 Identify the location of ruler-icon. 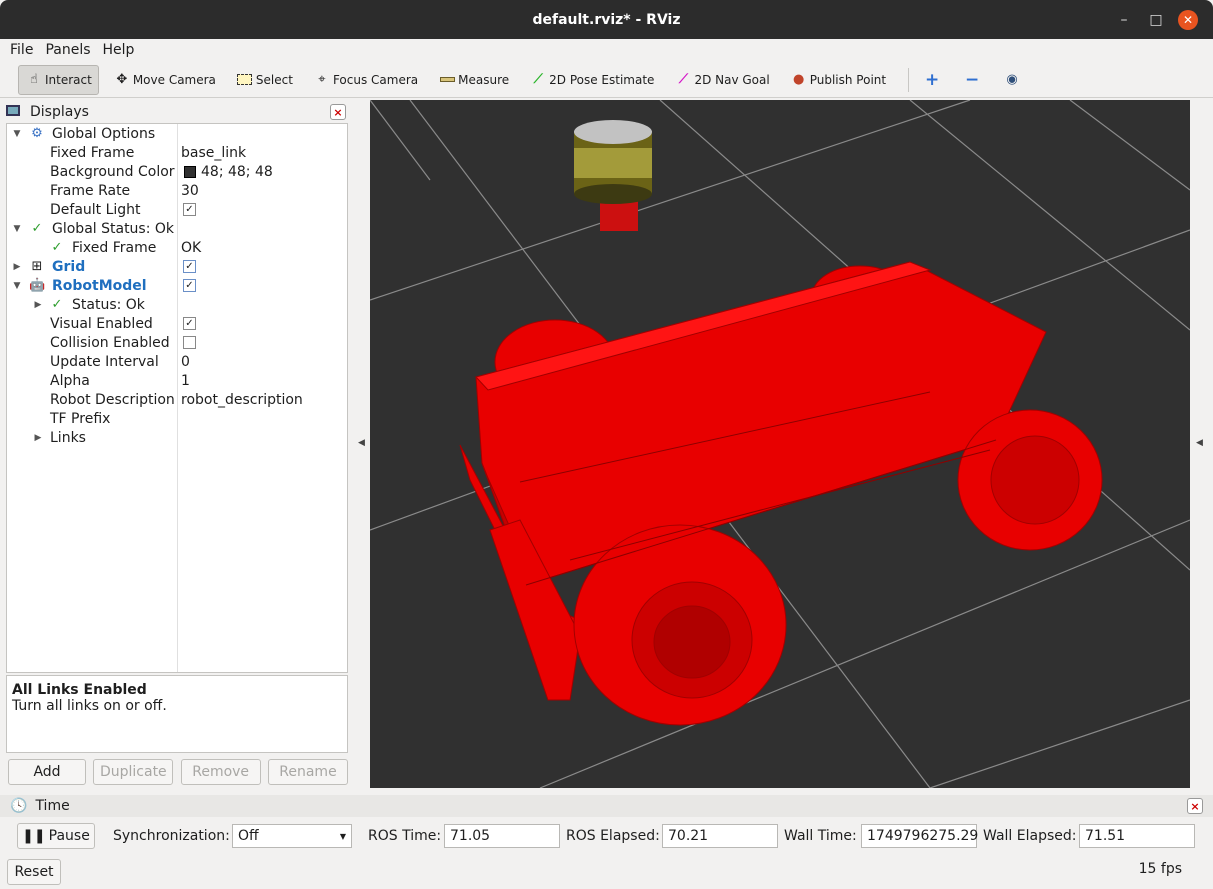
(447, 80).